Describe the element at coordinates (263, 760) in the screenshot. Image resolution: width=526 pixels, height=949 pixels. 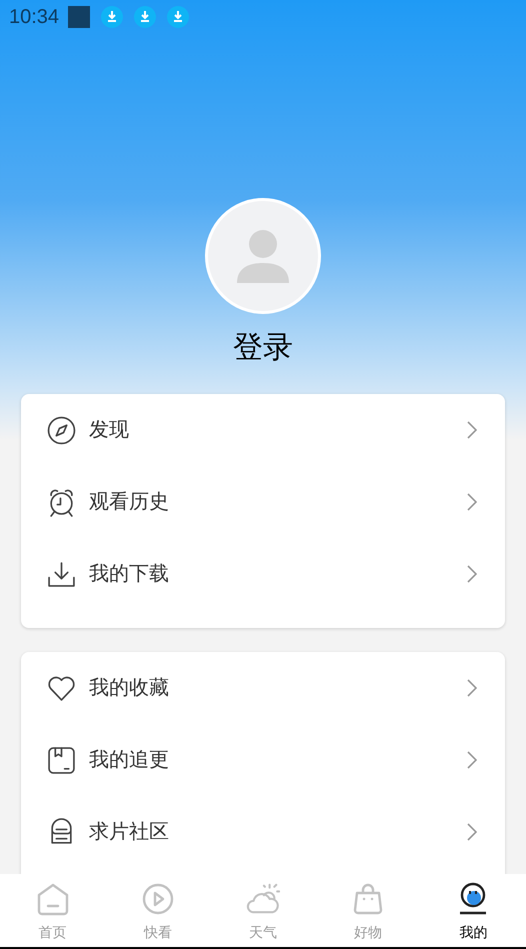
I see `menu-item: 我的追更` at that location.